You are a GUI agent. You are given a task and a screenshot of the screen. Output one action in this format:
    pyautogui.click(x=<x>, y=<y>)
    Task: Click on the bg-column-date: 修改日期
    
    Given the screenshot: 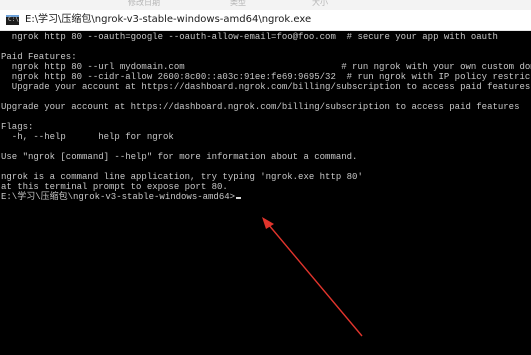 What is the action you would take?
    pyautogui.click(x=144, y=3)
    